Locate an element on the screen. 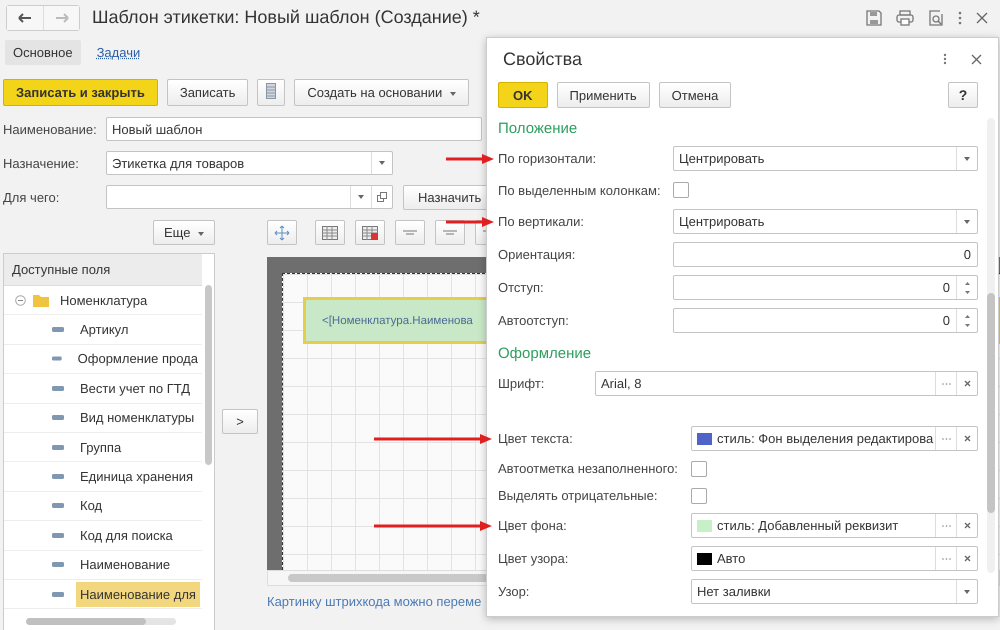 The image size is (1000, 630). move-icon is located at coordinates (282, 232).